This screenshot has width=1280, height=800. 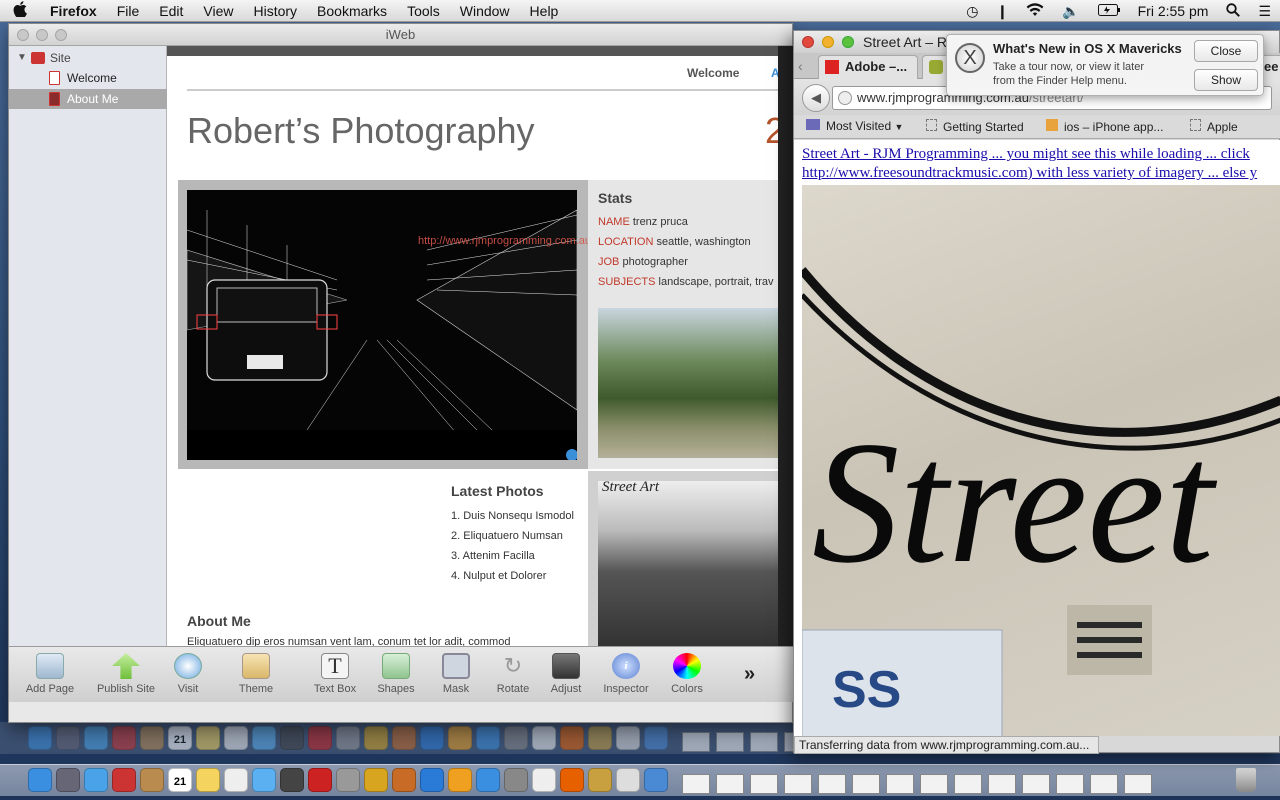 I want to click on shapes-button: Shapes, so click(x=396, y=674).